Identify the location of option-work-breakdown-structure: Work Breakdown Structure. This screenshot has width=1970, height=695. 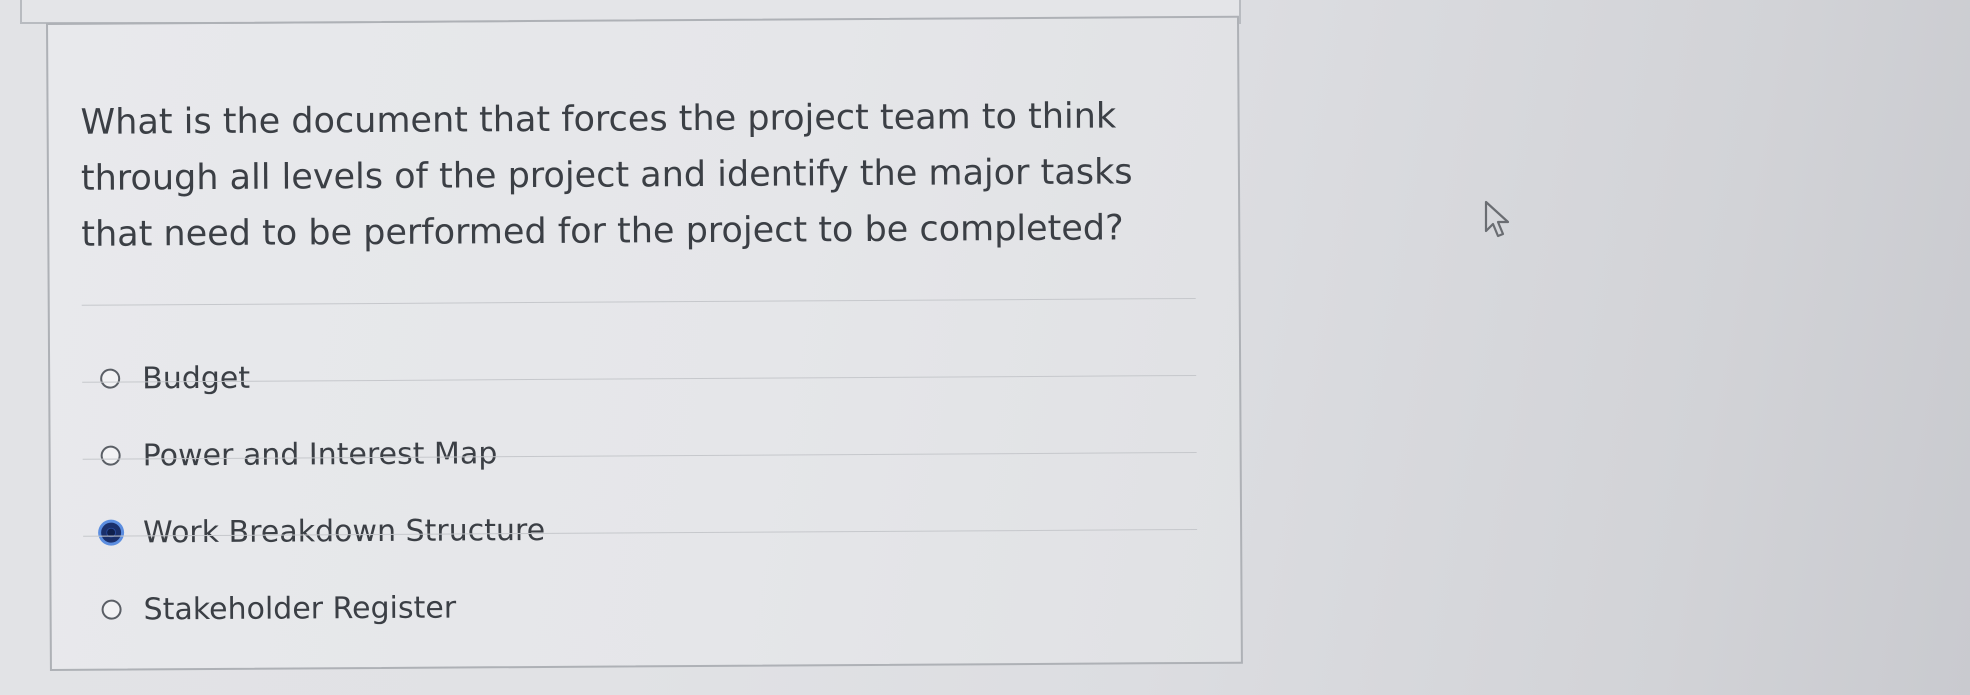
(323, 531).